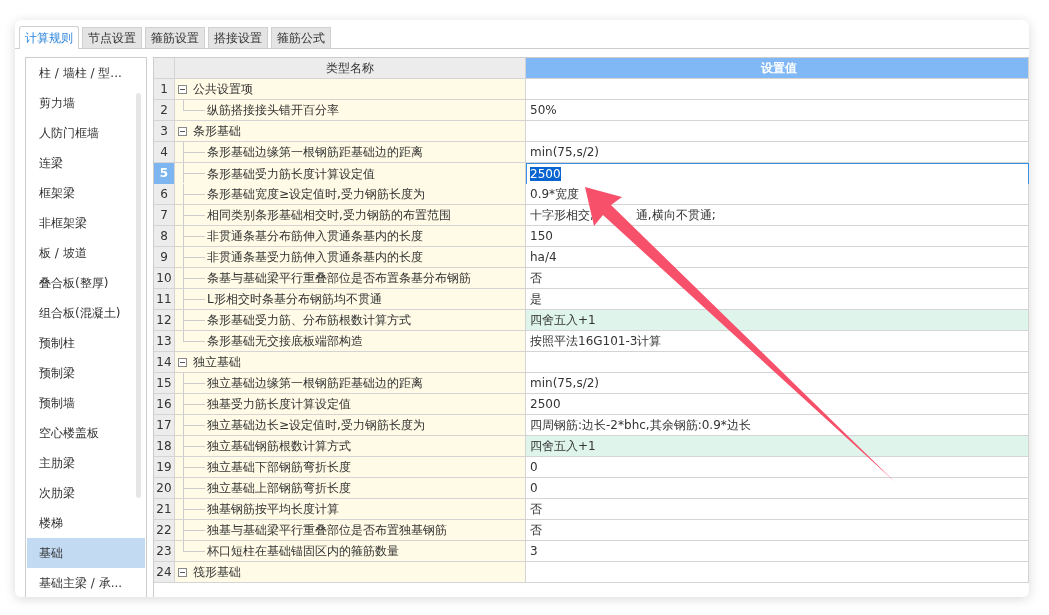  What do you see at coordinates (272, 509) in the screenshot?
I see `setting-name: 独基钢筋按平均长度计算` at bounding box center [272, 509].